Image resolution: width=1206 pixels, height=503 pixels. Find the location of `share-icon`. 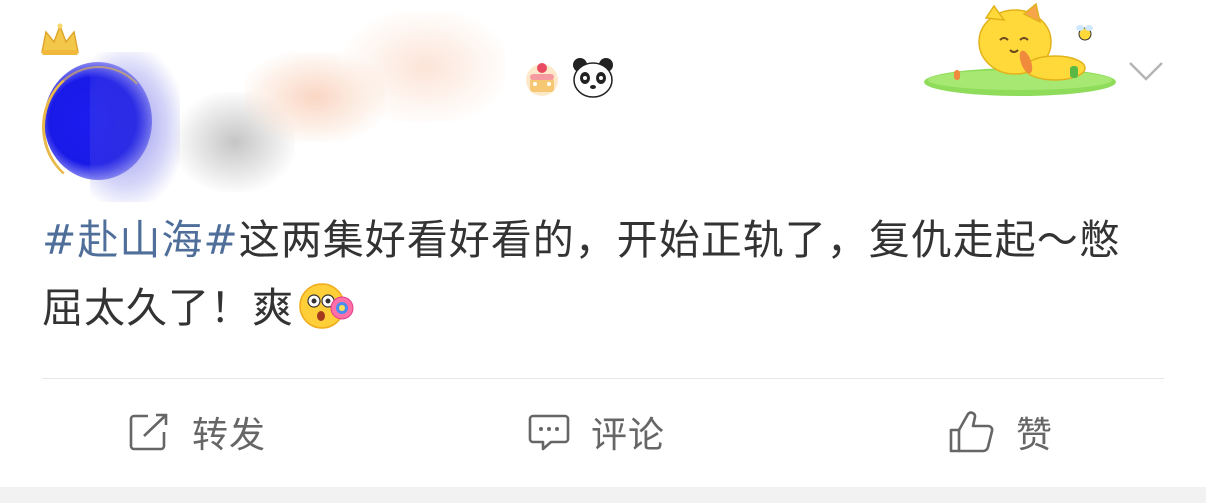

share-icon is located at coordinates (148, 432).